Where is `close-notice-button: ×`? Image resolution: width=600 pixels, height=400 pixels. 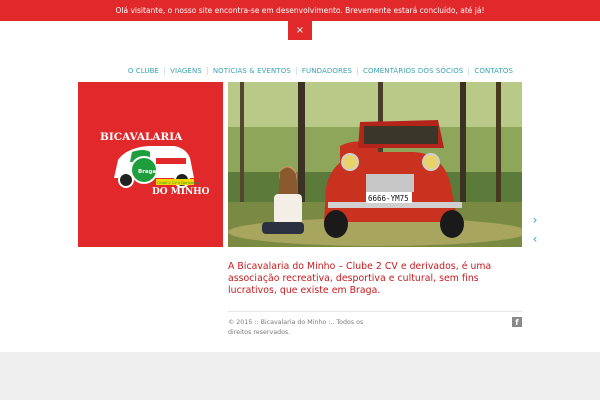 close-notice-button: × is located at coordinates (300, 30).